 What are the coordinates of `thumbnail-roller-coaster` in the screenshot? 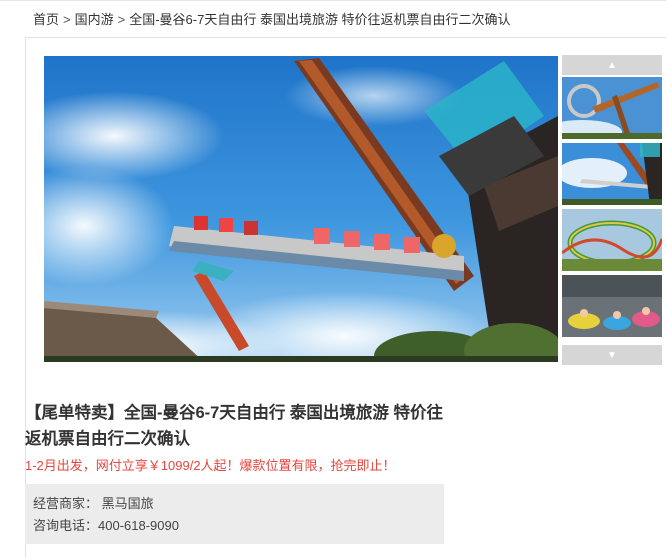 It's located at (612, 240).